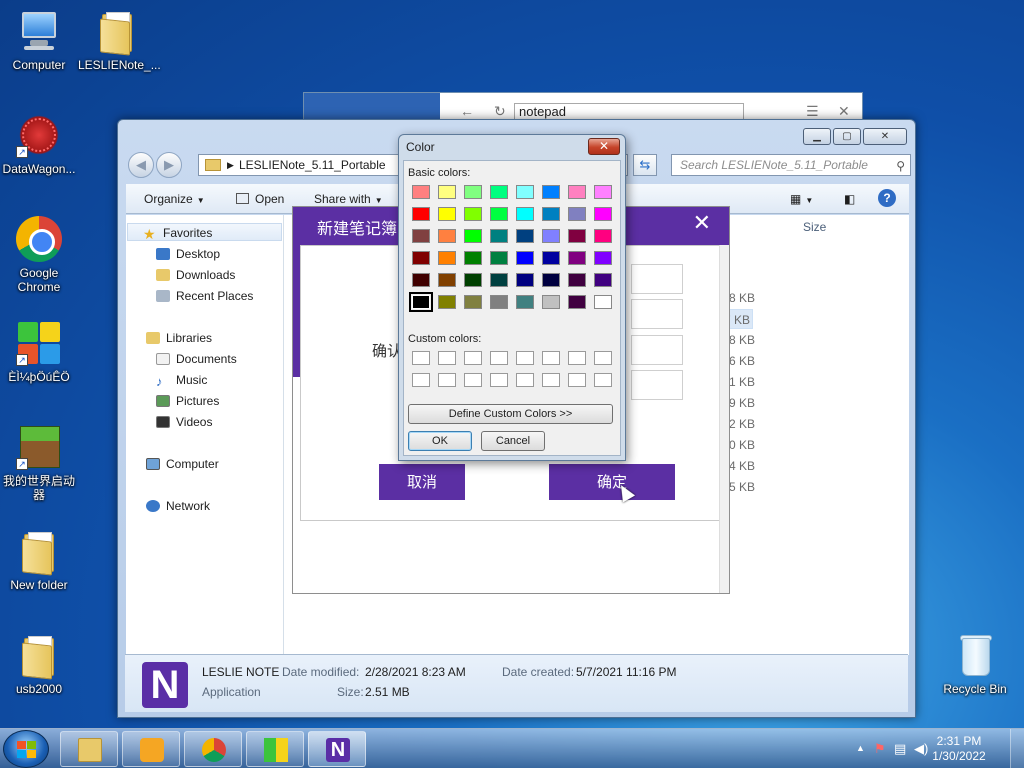 The height and width of the screenshot is (768, 1024). Describe the element at coordinates (312, 165) in the screenshot. I see `breadcrumb: LESLIENote_5.11_Portable` at that location.